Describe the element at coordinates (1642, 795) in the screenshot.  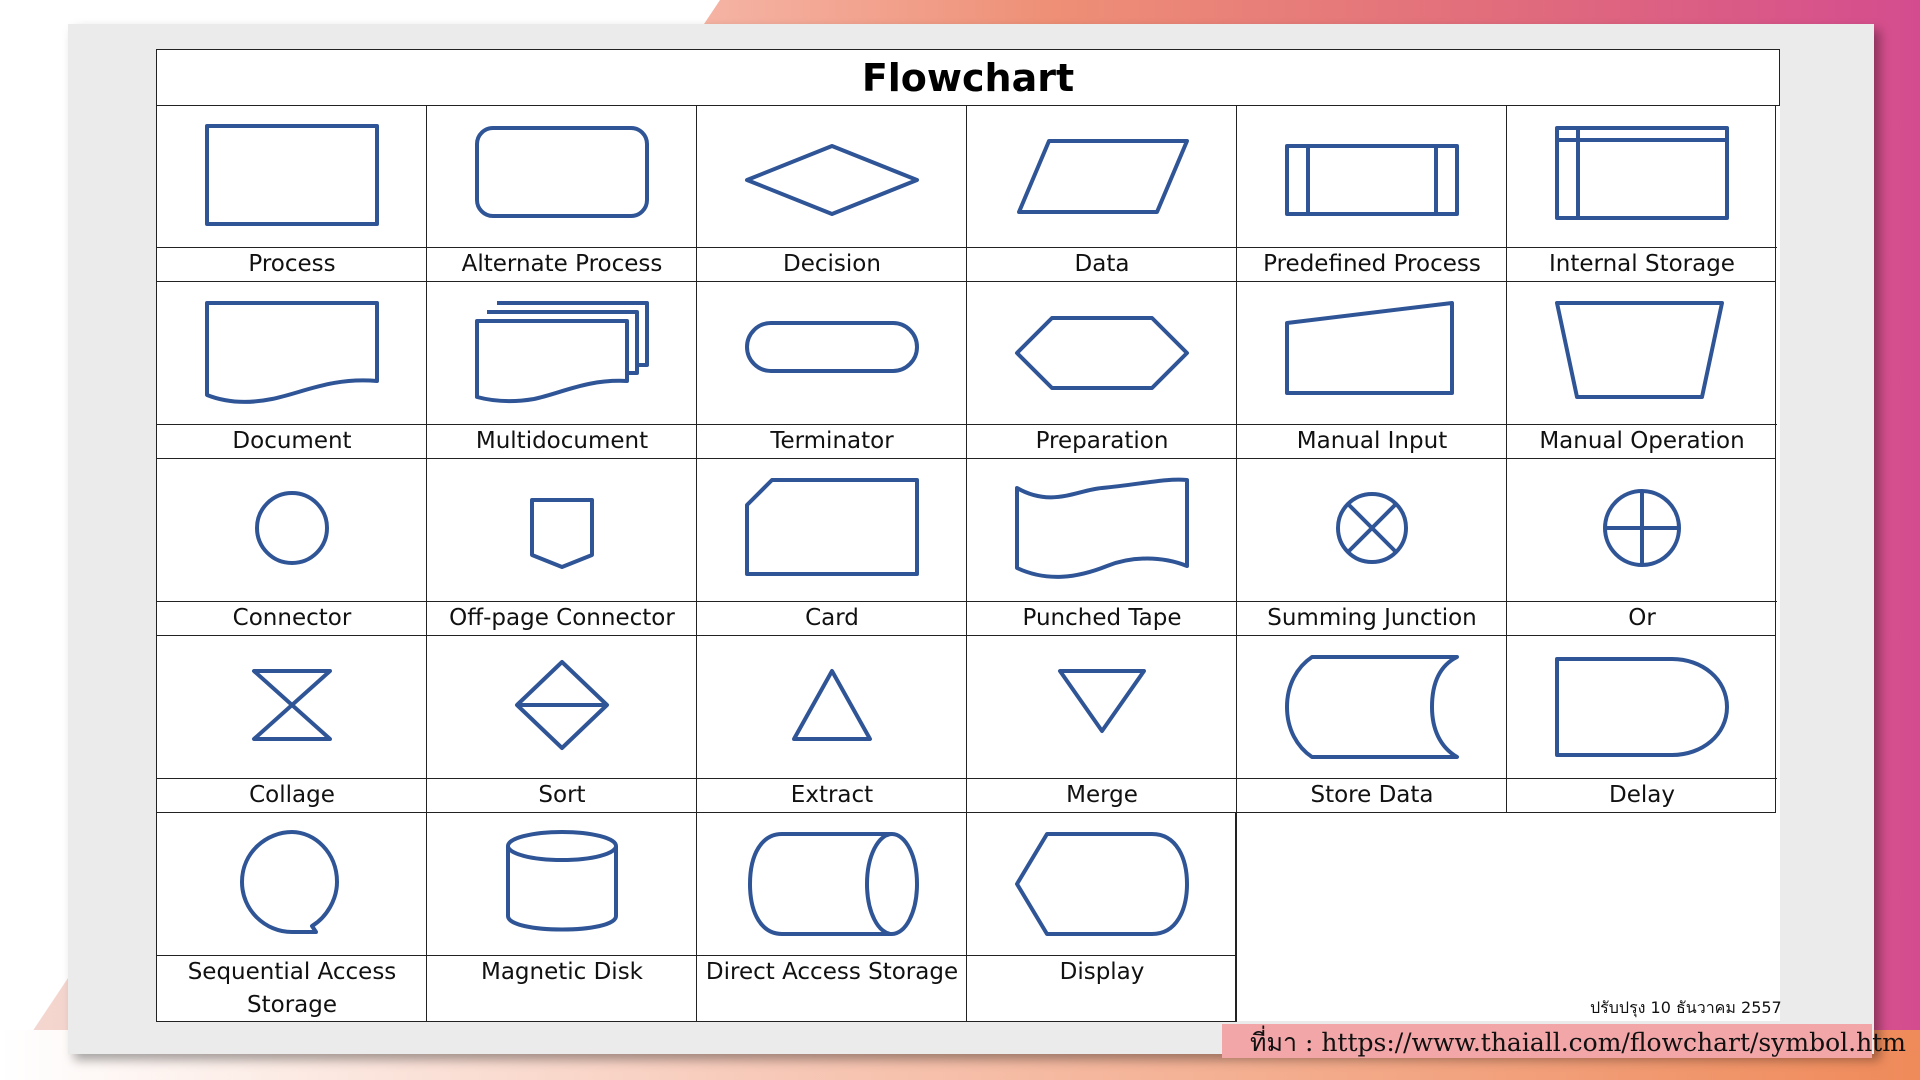
I see `symbol-label: Delay` at that location.